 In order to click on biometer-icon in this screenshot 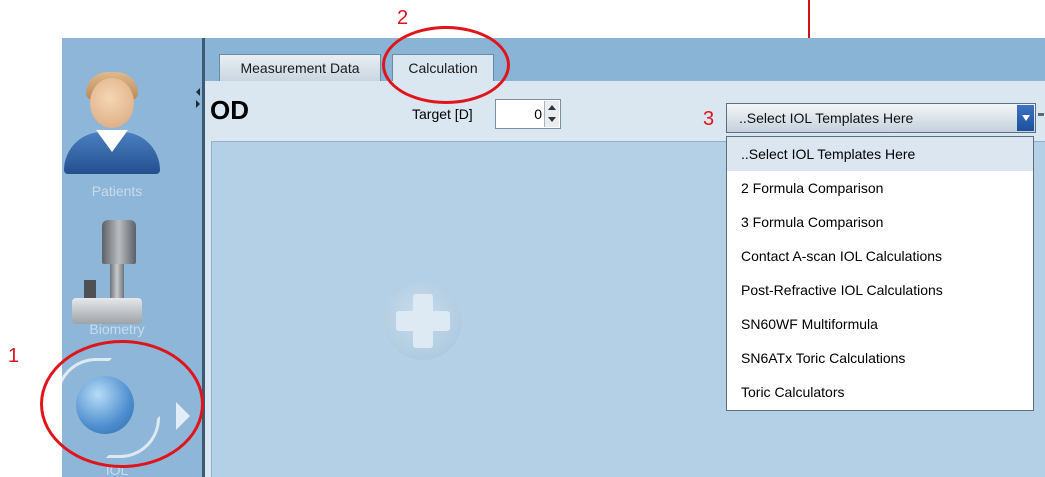, I will do `click(112, 270)`.